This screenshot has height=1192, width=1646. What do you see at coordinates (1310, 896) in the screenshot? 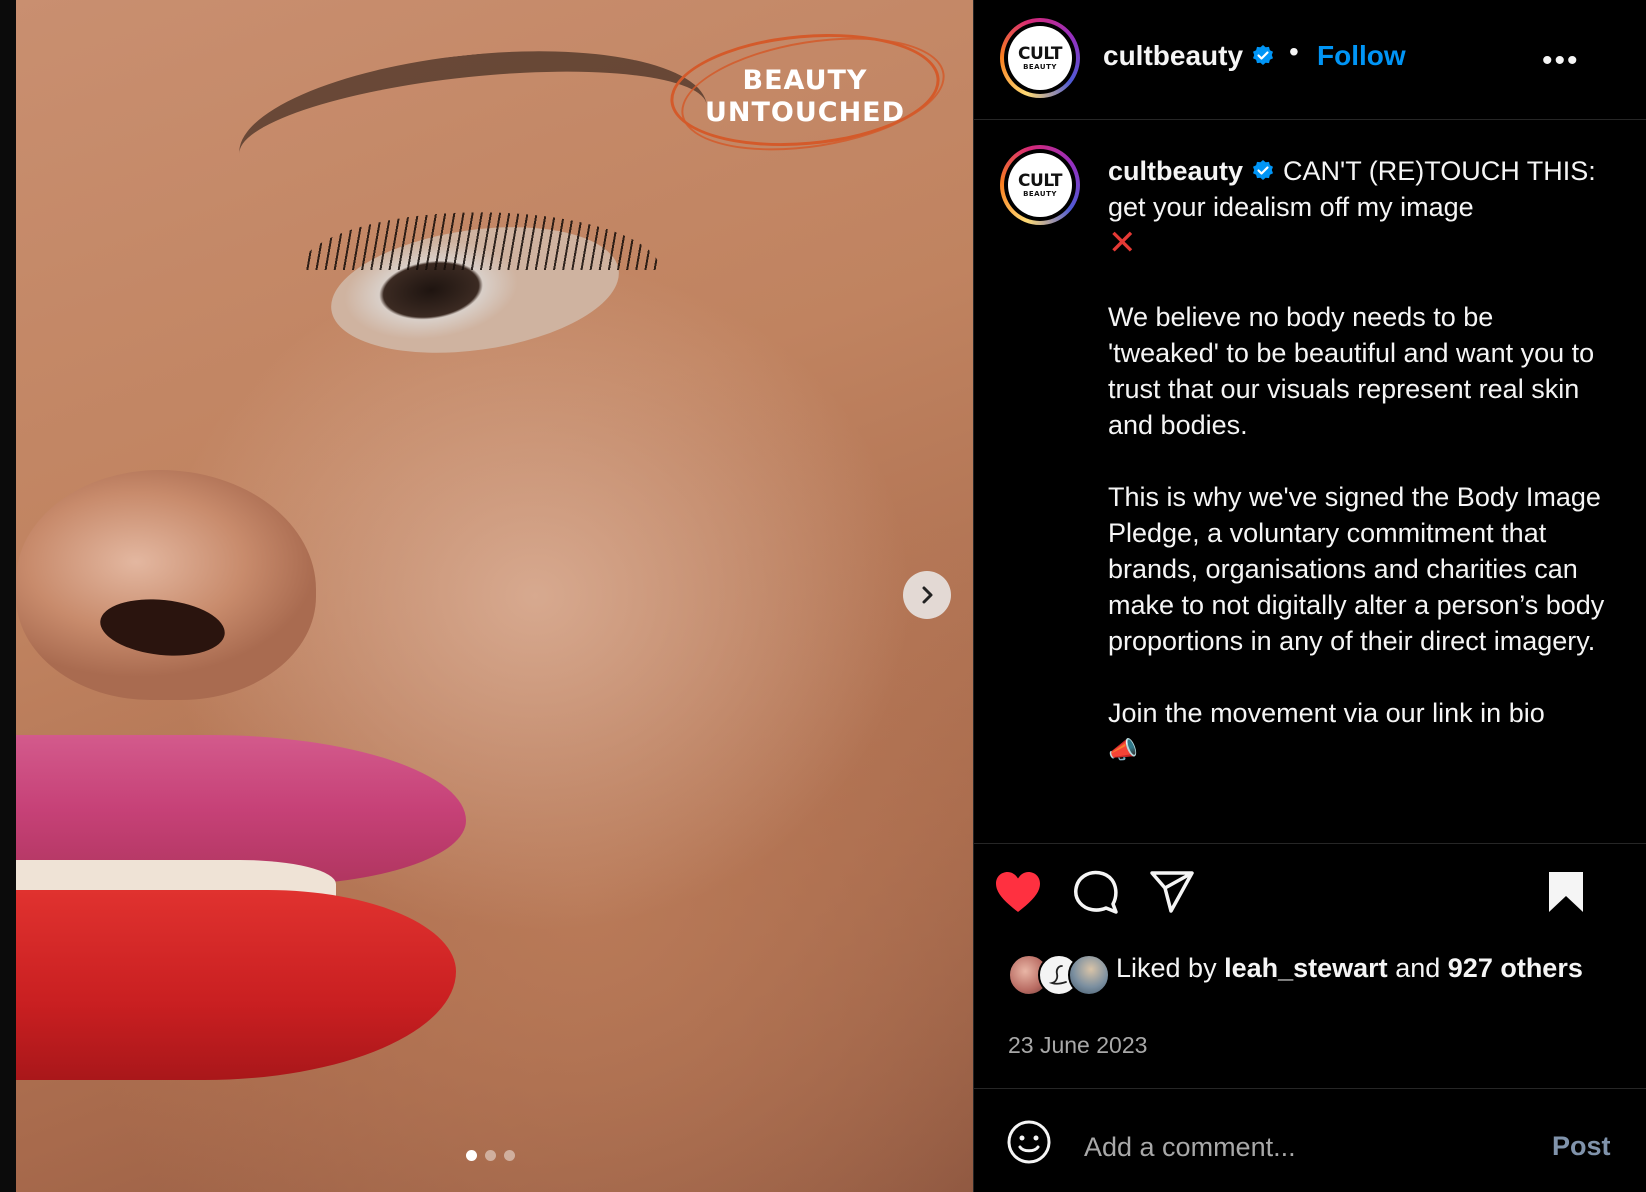
I see `post-actions` at bounding box center [1310, 896].